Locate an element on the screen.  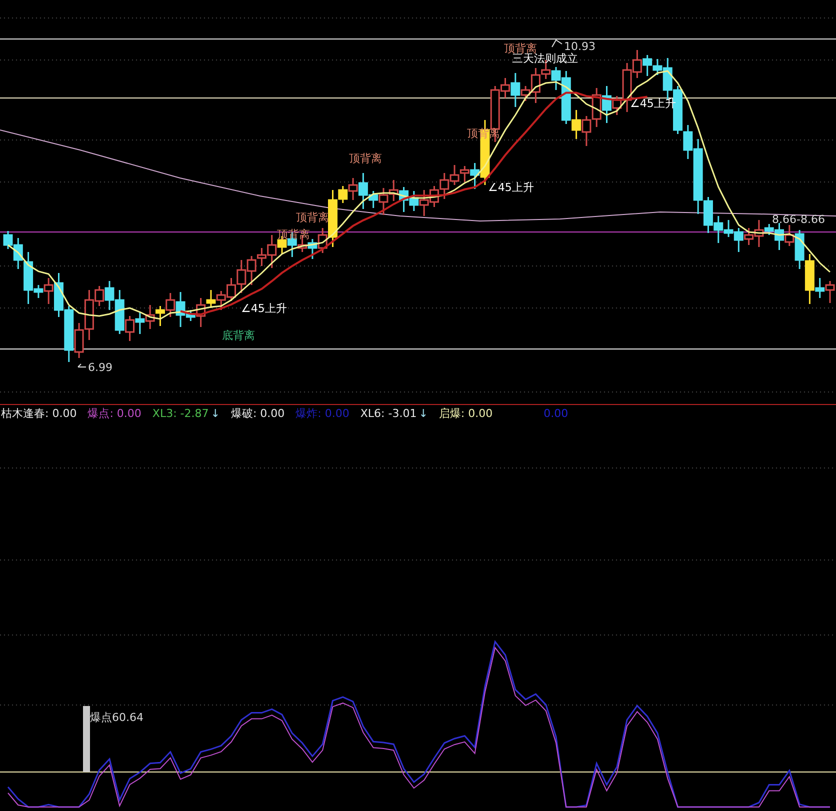
indicator-value: 启爆: 0.00 is located at coordinates (465, 413).